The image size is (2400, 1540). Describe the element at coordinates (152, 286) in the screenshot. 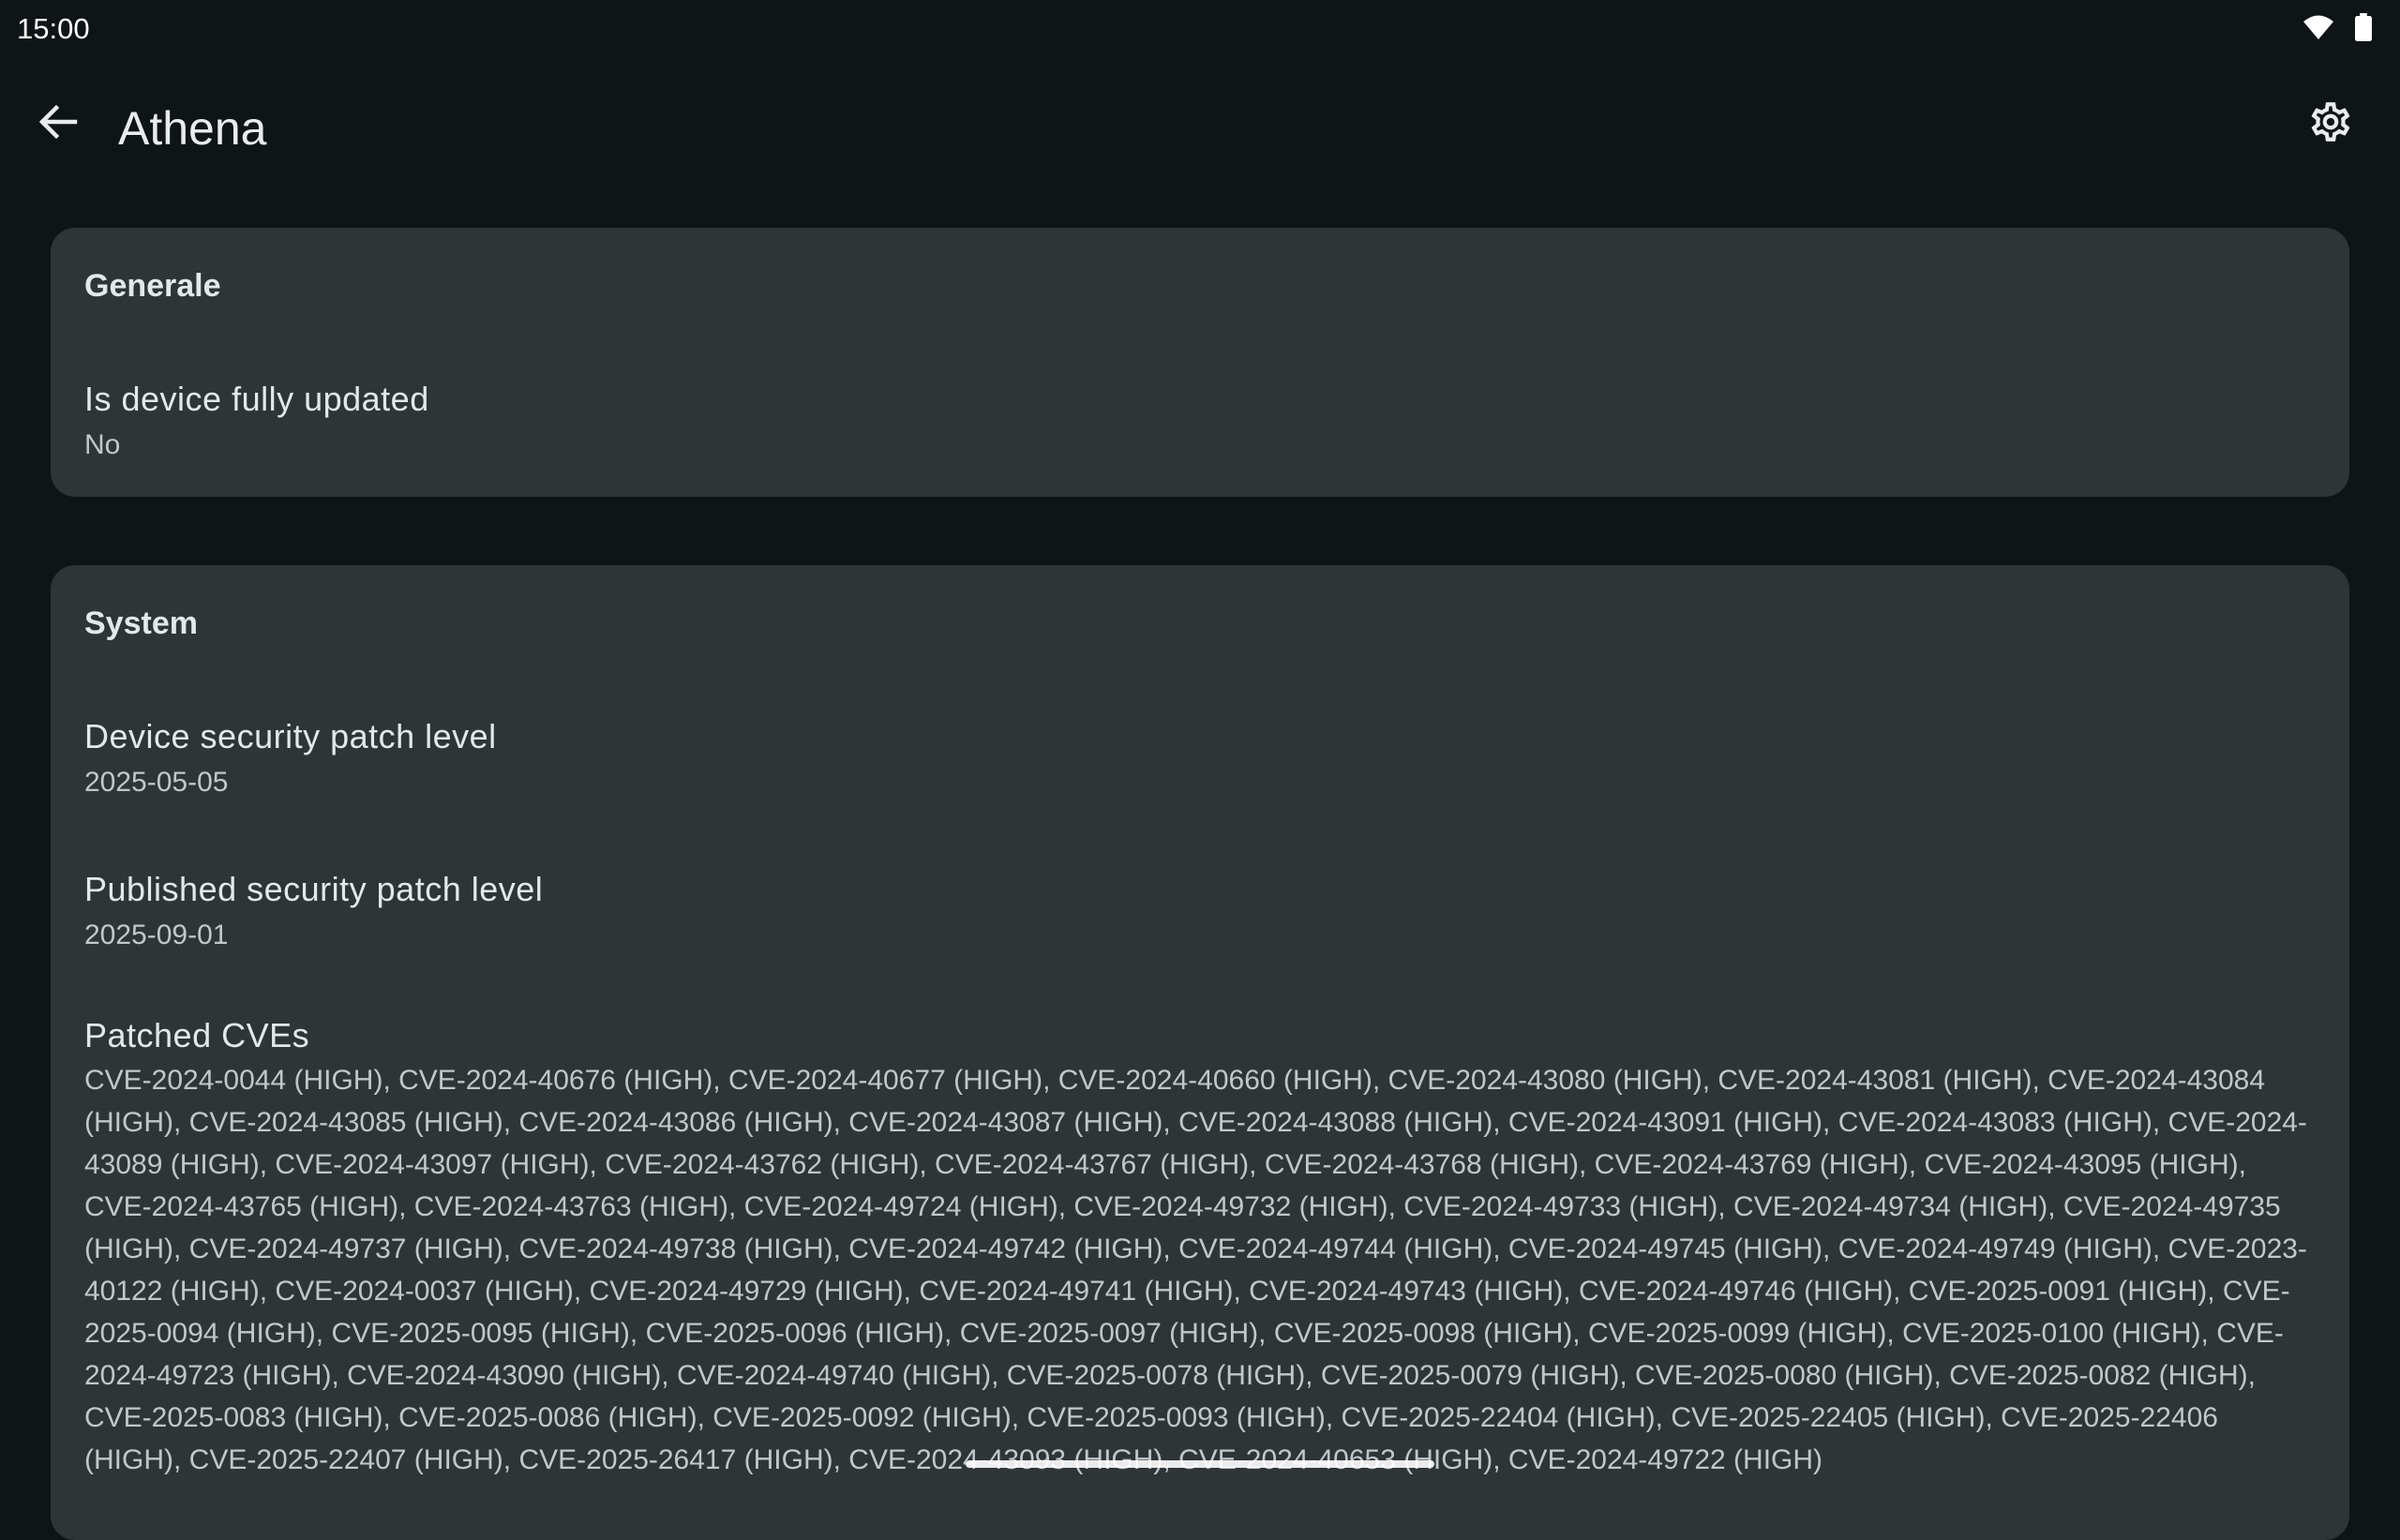

I see `general-header: Generale` at that location.